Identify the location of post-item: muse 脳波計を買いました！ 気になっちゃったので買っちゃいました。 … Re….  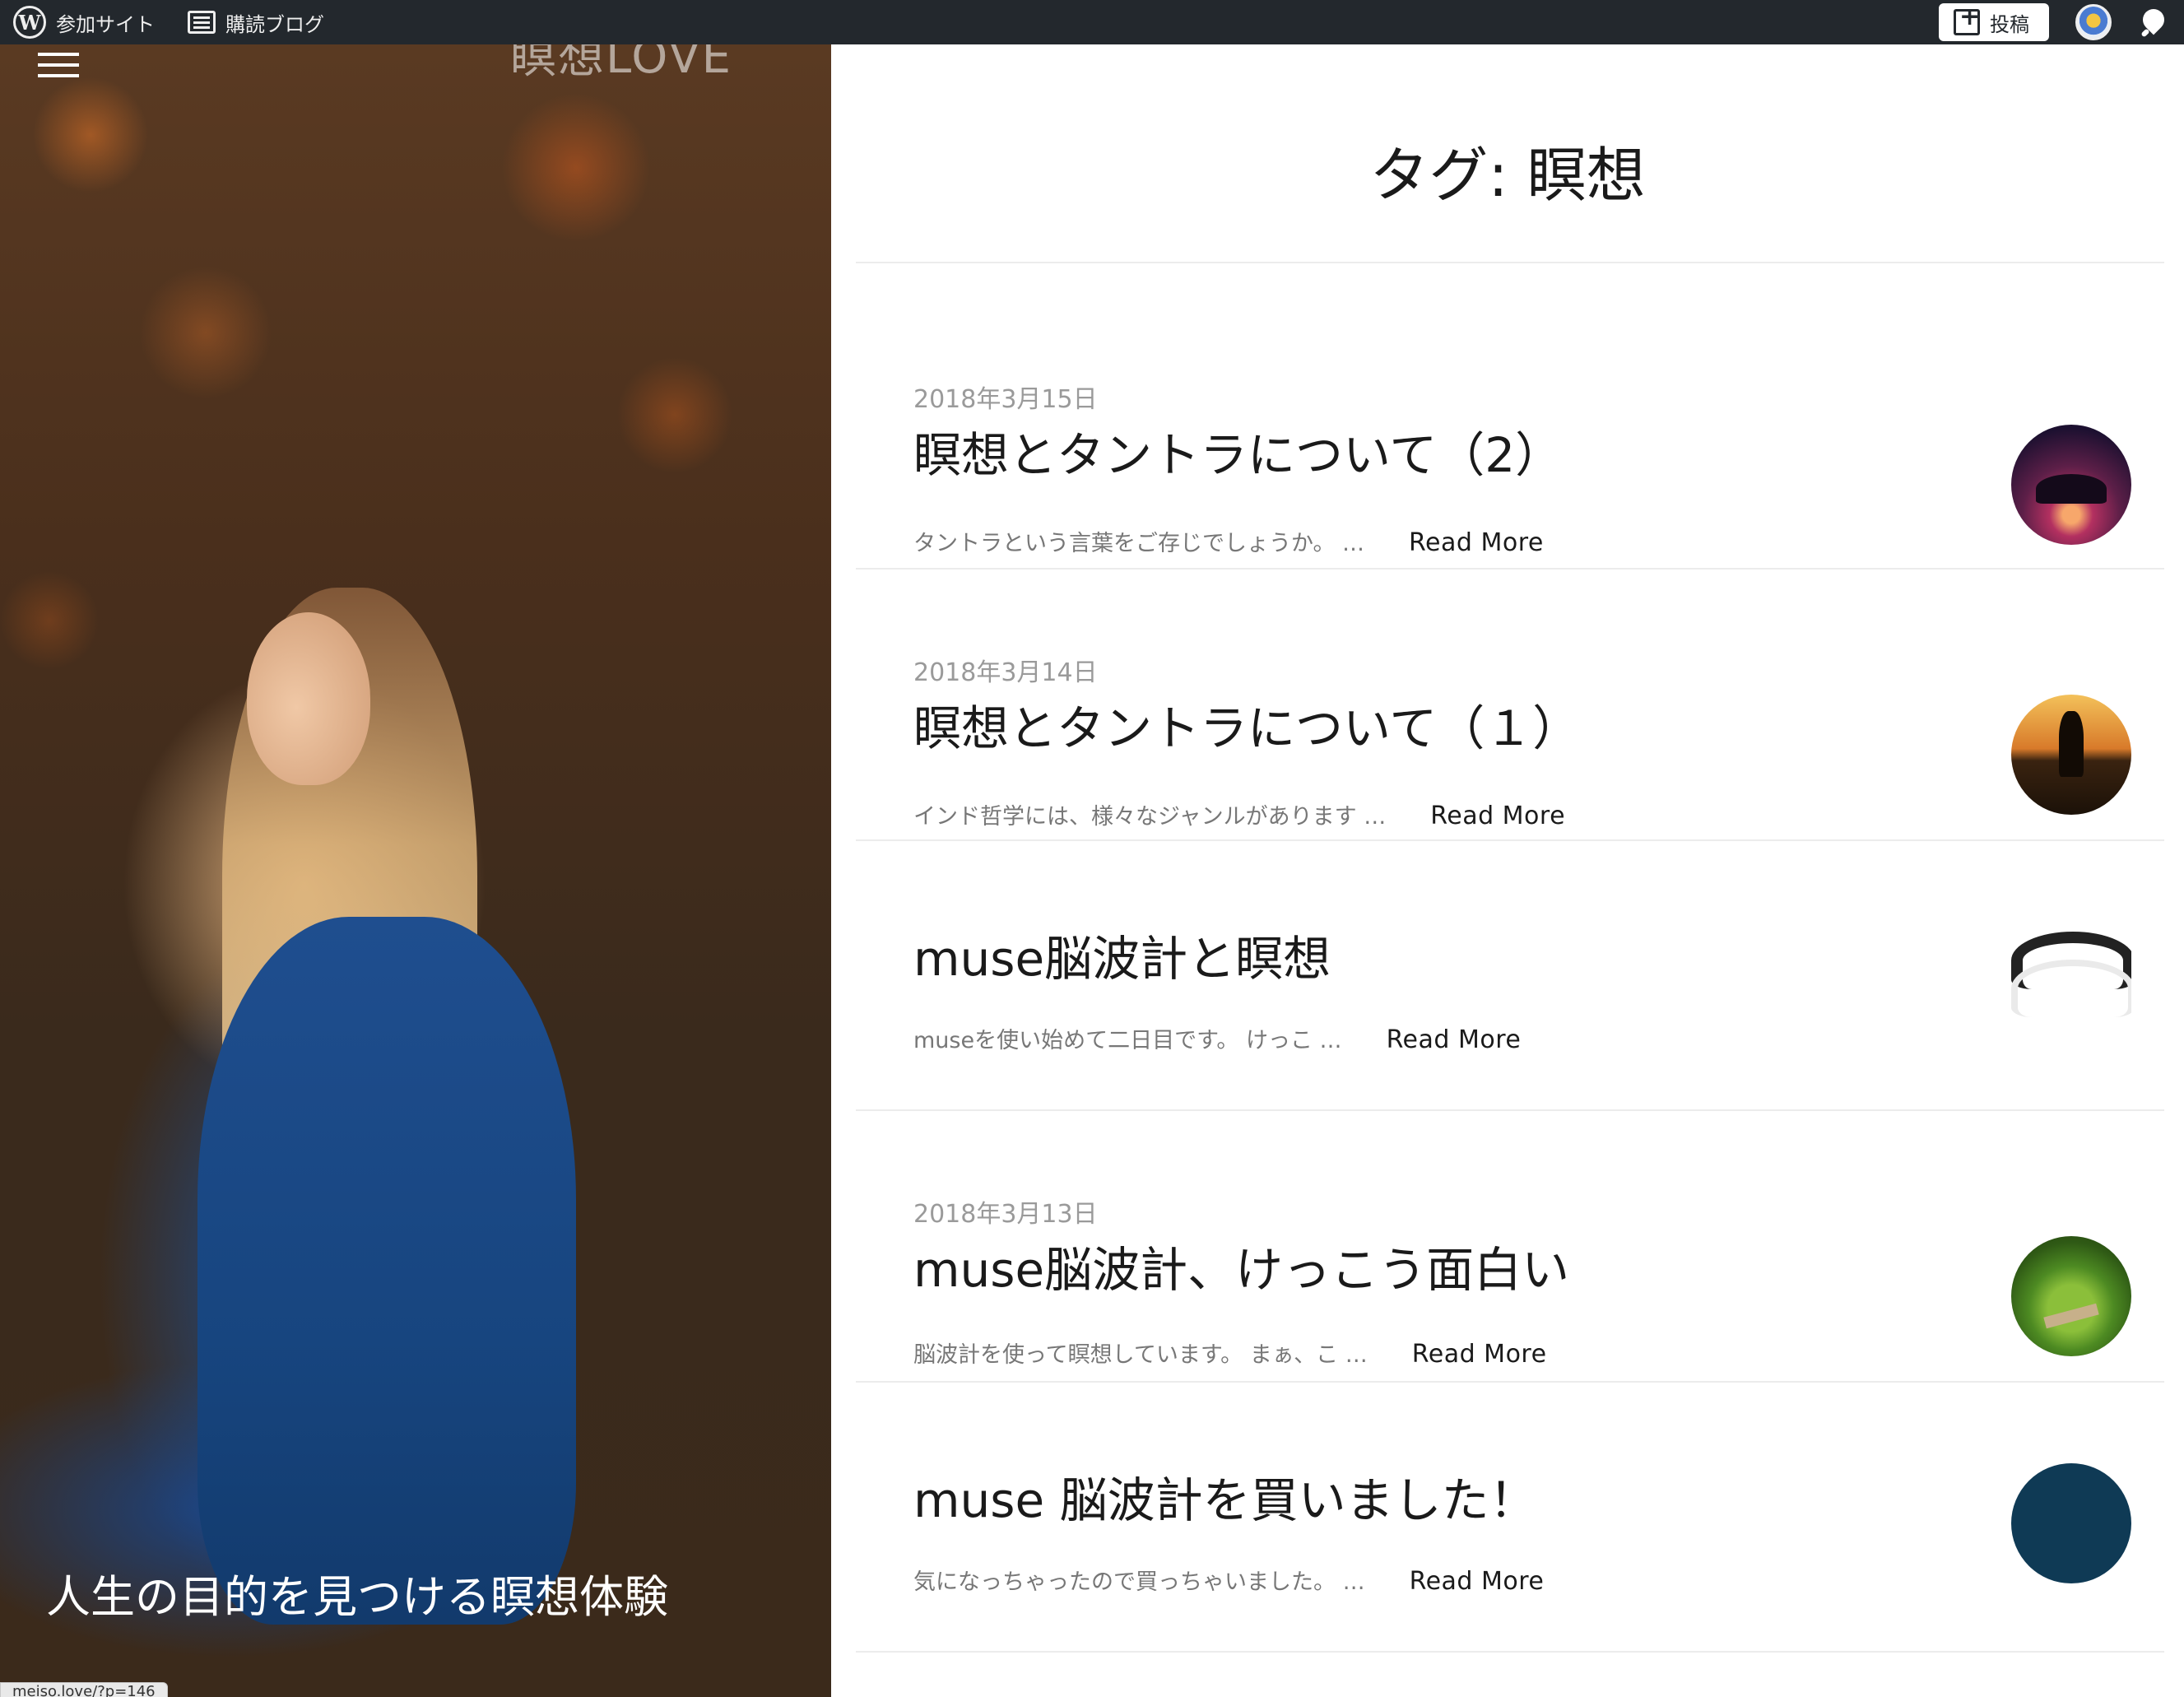
(1510, 1518).